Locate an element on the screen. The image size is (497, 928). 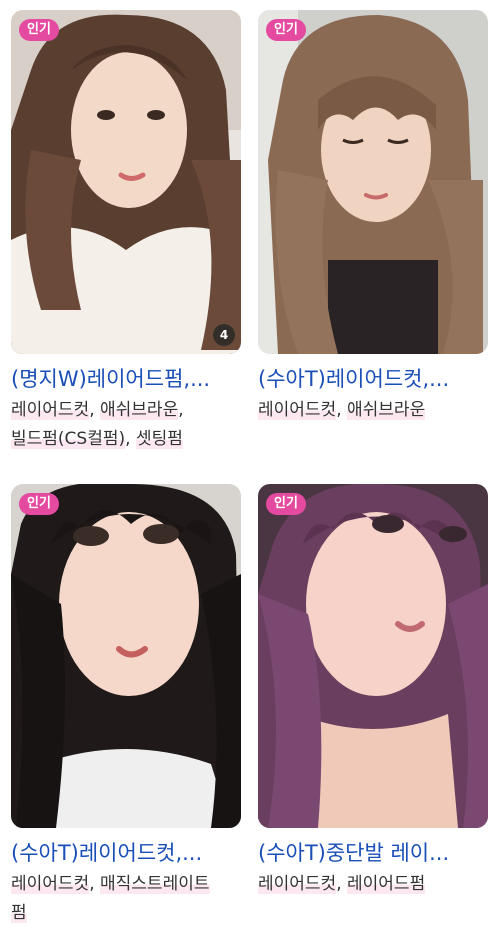
tag-perm: 펌 is located at coordinates (19, 913).